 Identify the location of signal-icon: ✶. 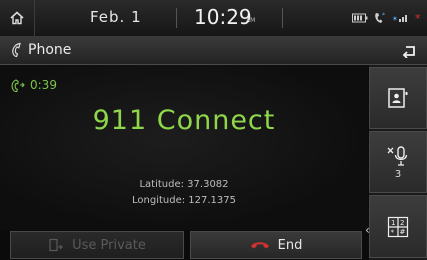
(399, 19).